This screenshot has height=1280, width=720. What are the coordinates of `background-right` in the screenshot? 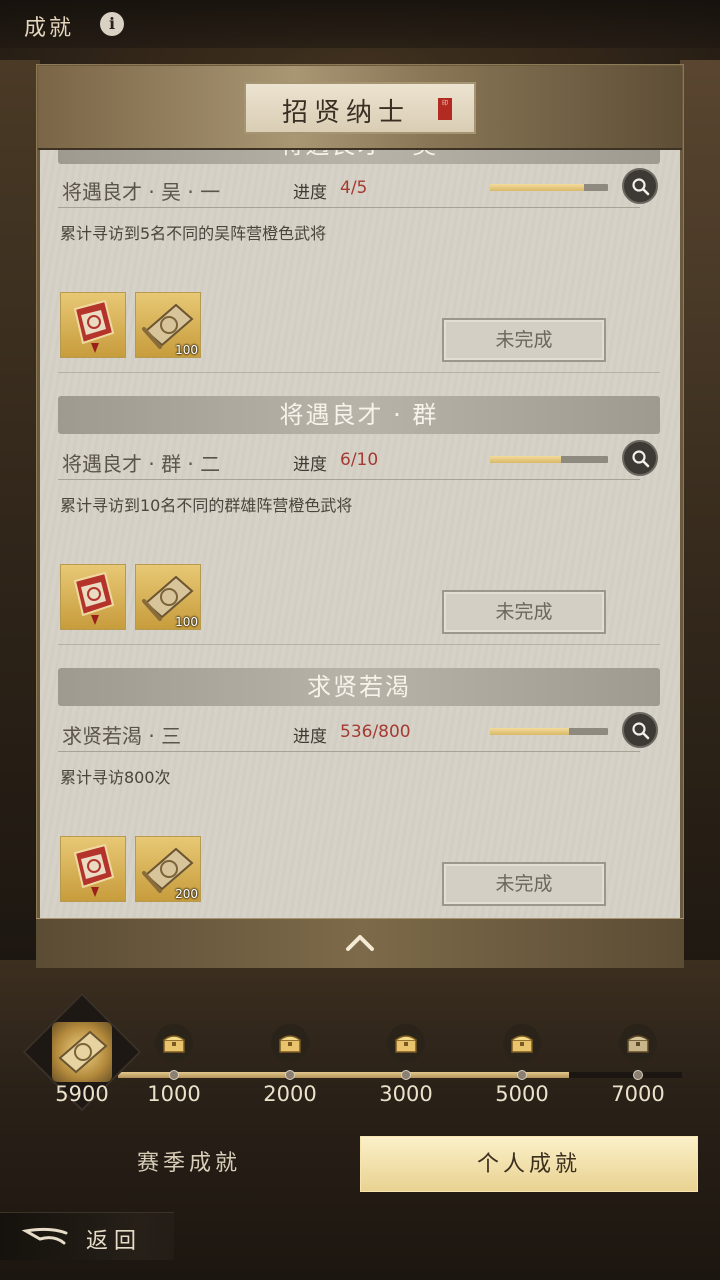 It's located at (700, 510).